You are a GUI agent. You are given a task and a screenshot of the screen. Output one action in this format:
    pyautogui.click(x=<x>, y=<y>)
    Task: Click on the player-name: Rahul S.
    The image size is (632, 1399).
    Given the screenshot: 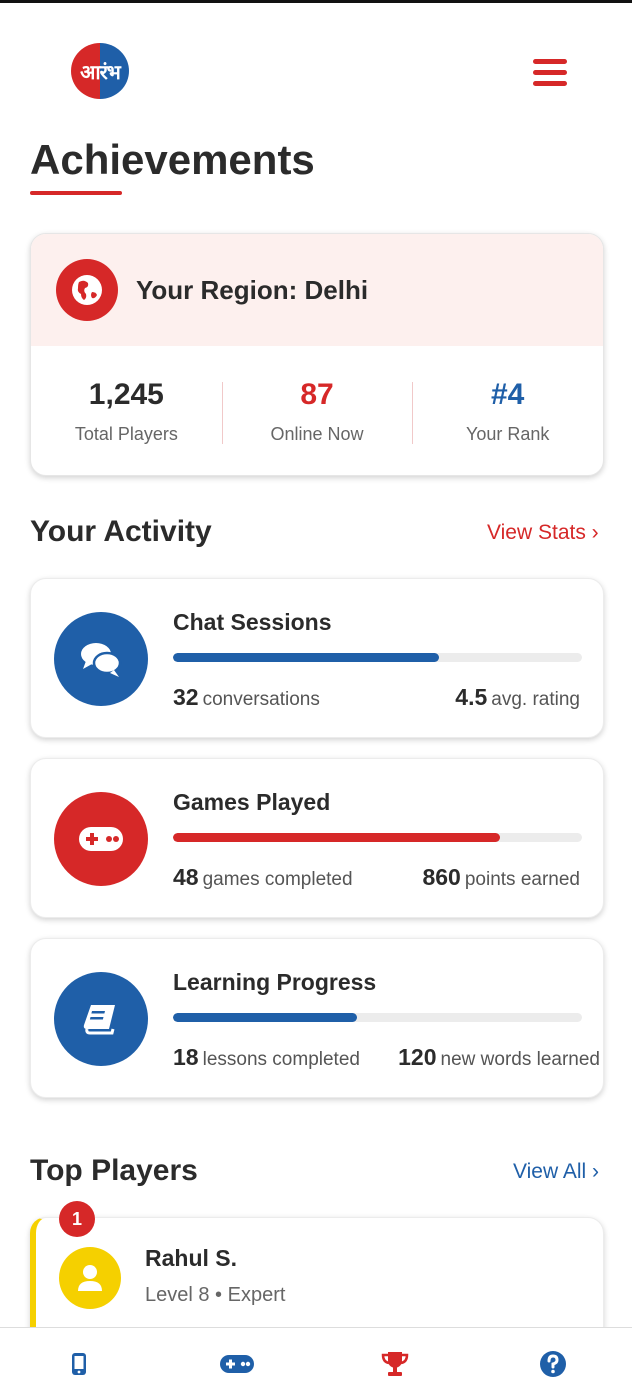 What is the action you would take?
    pyautogui.click(x=191, y=1258)
    